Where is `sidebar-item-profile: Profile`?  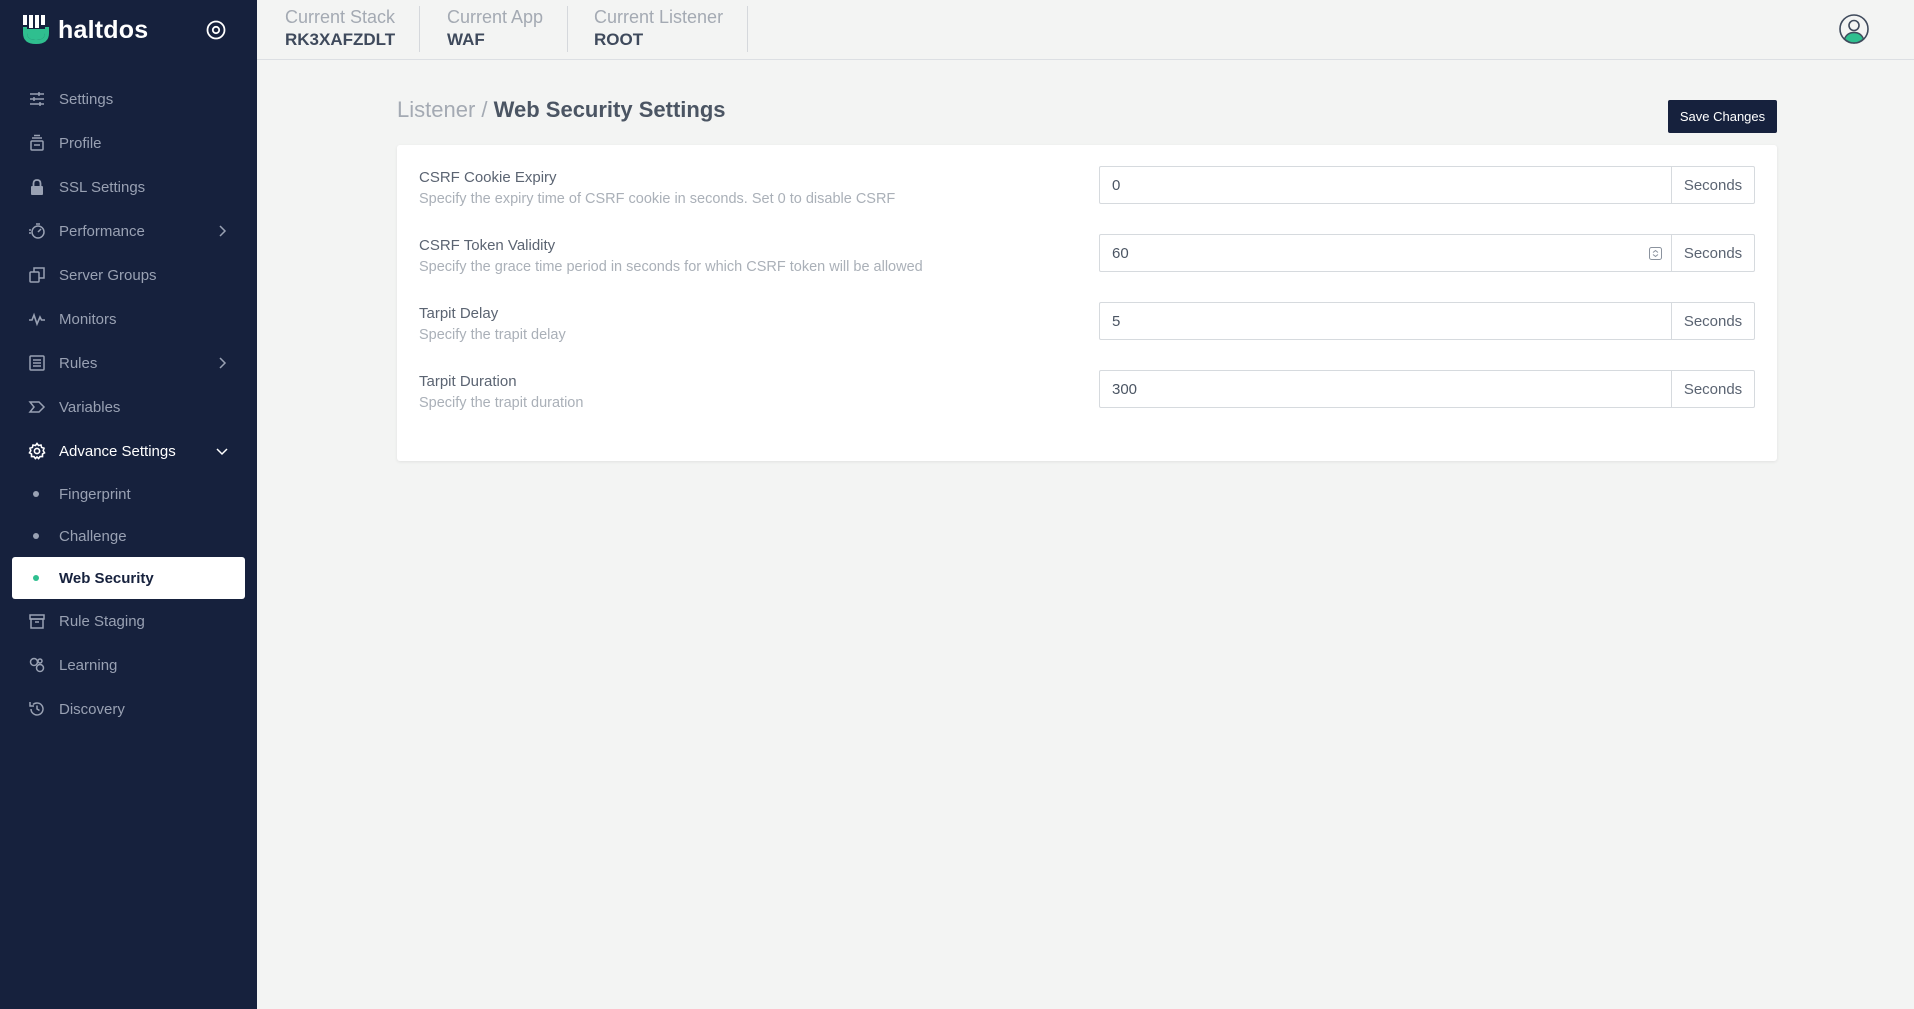 sidebar-item-profile: Profile is located at coordinates (128, 143).